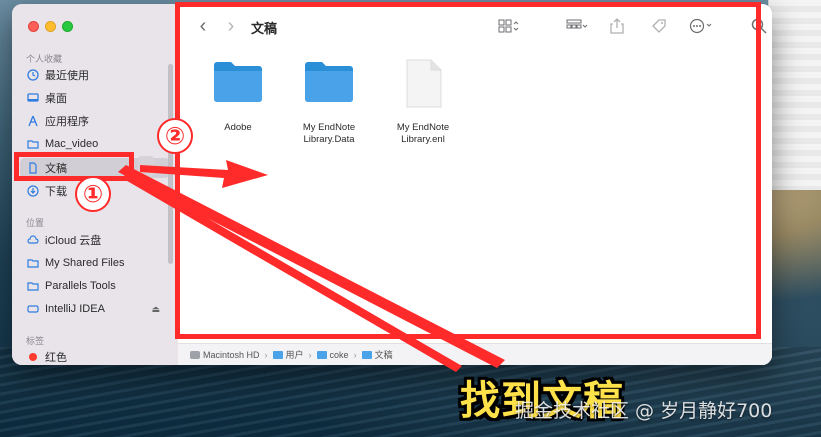 The height and width of the screenshot is (437, 821). What do you see at coordinates (35, 223) in the screenshot?
I see `locations-section-title: 位置` at bounding box center [35, 223].